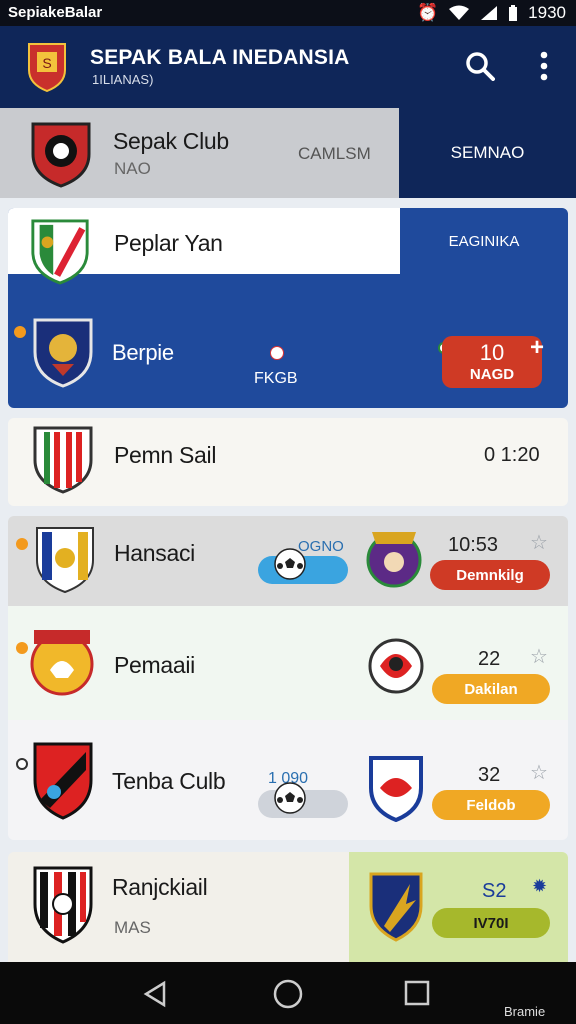 Image resolution: width=576 pixels, height=1024 pixels. I want to click on match-card: Ranjckiail MAS S2 ✹ IV70I, so click(288, 907).